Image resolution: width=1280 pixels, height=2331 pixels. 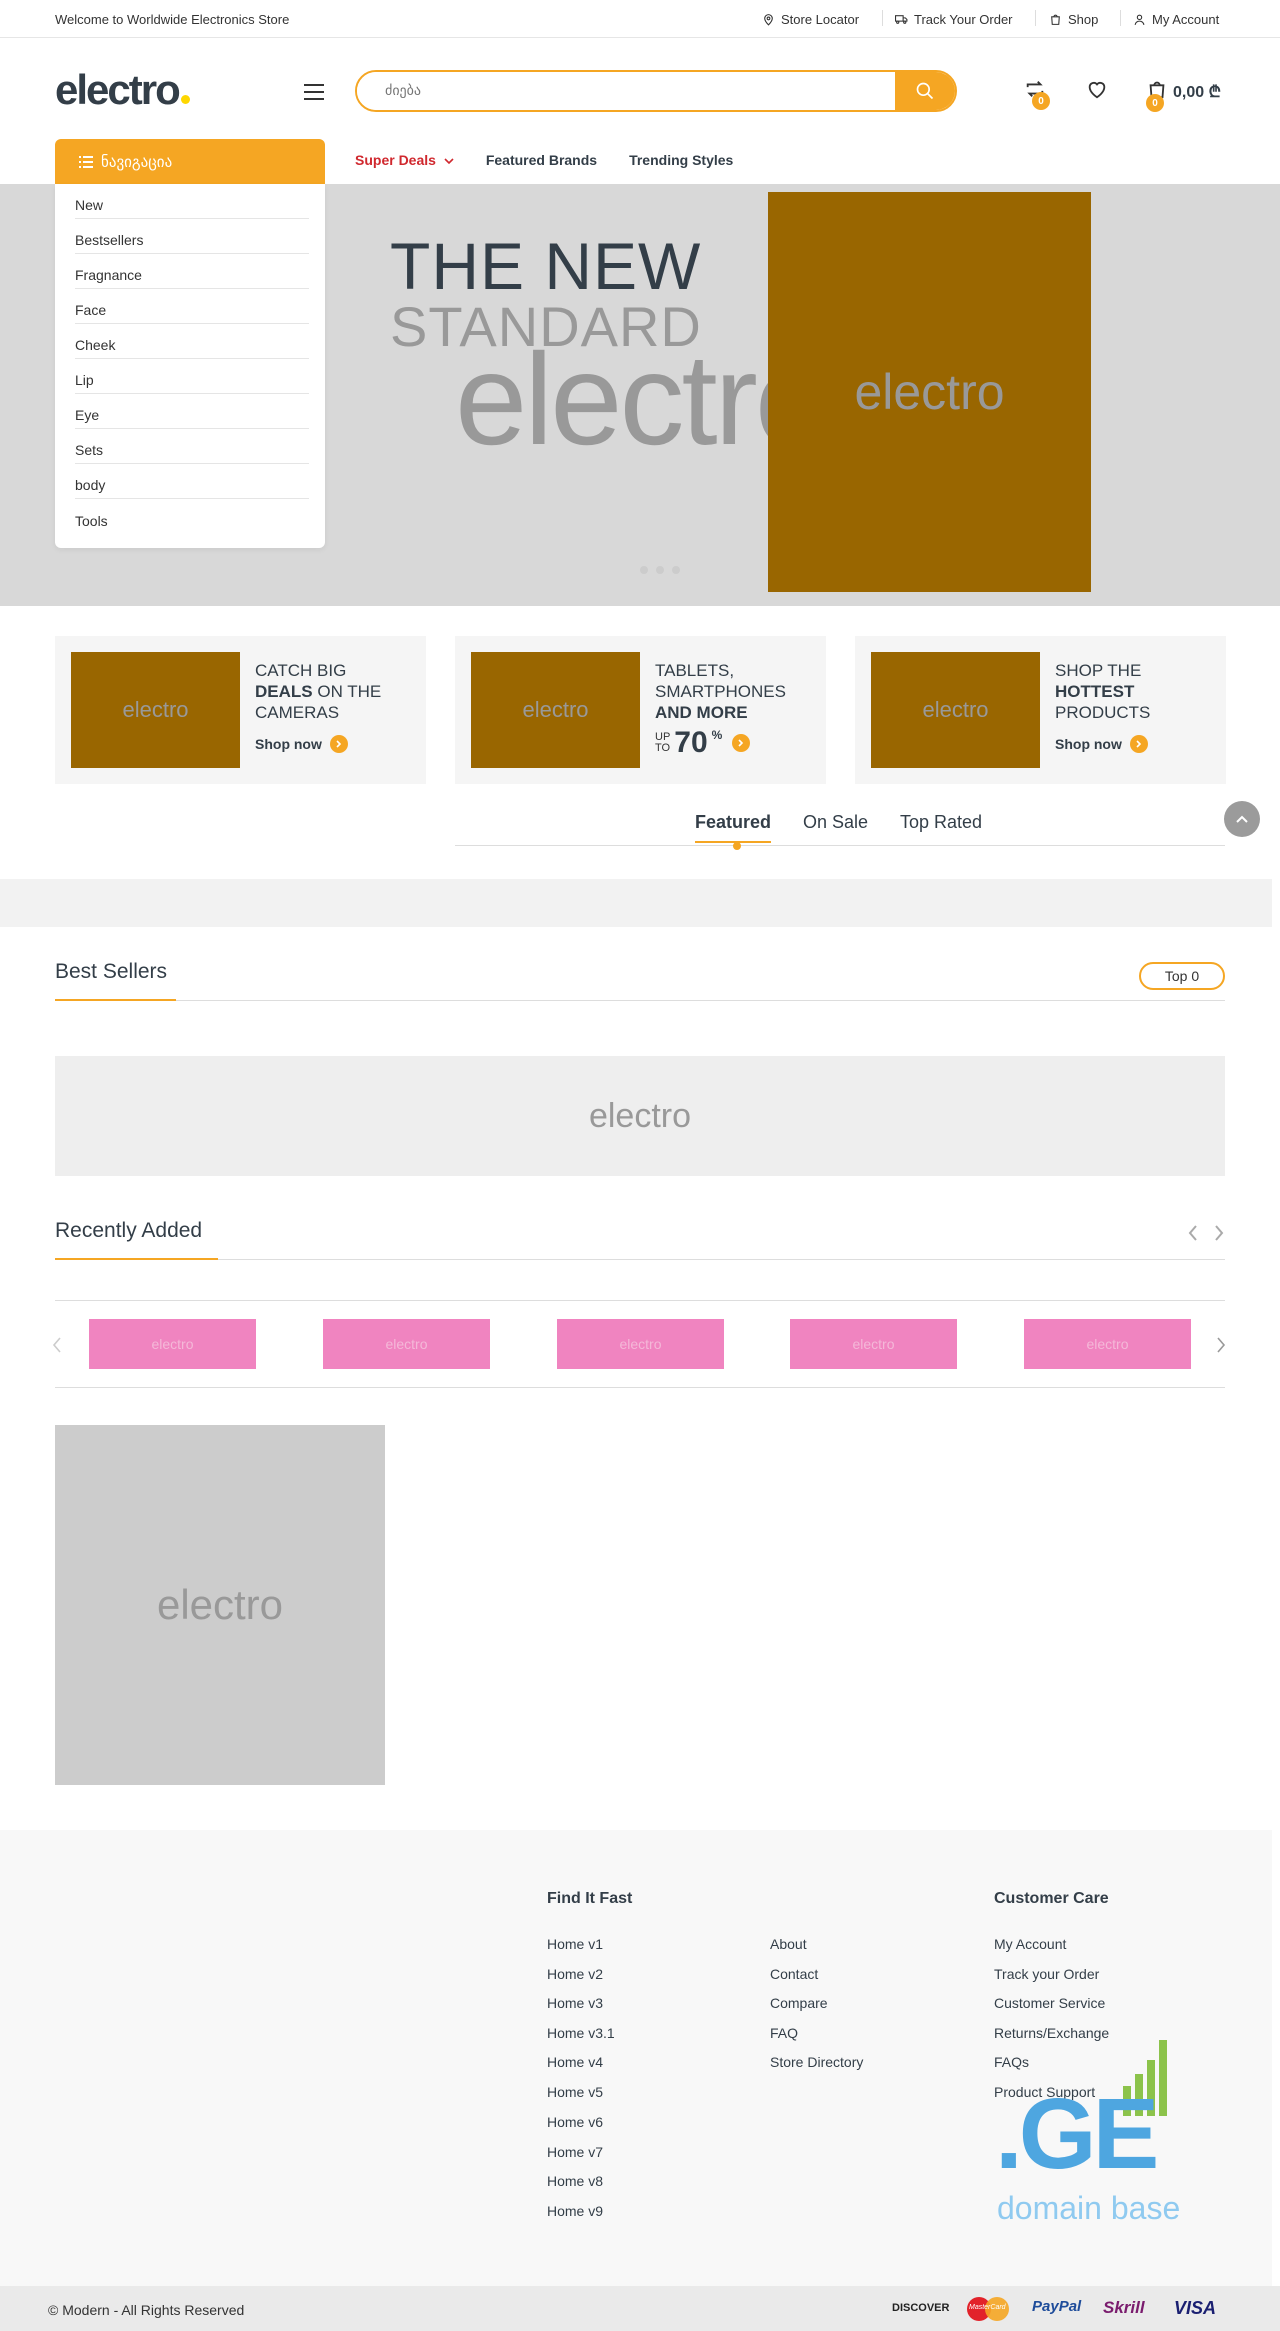 I want to click on footer-link: Home v3.1, so click(x=581, y=2033).